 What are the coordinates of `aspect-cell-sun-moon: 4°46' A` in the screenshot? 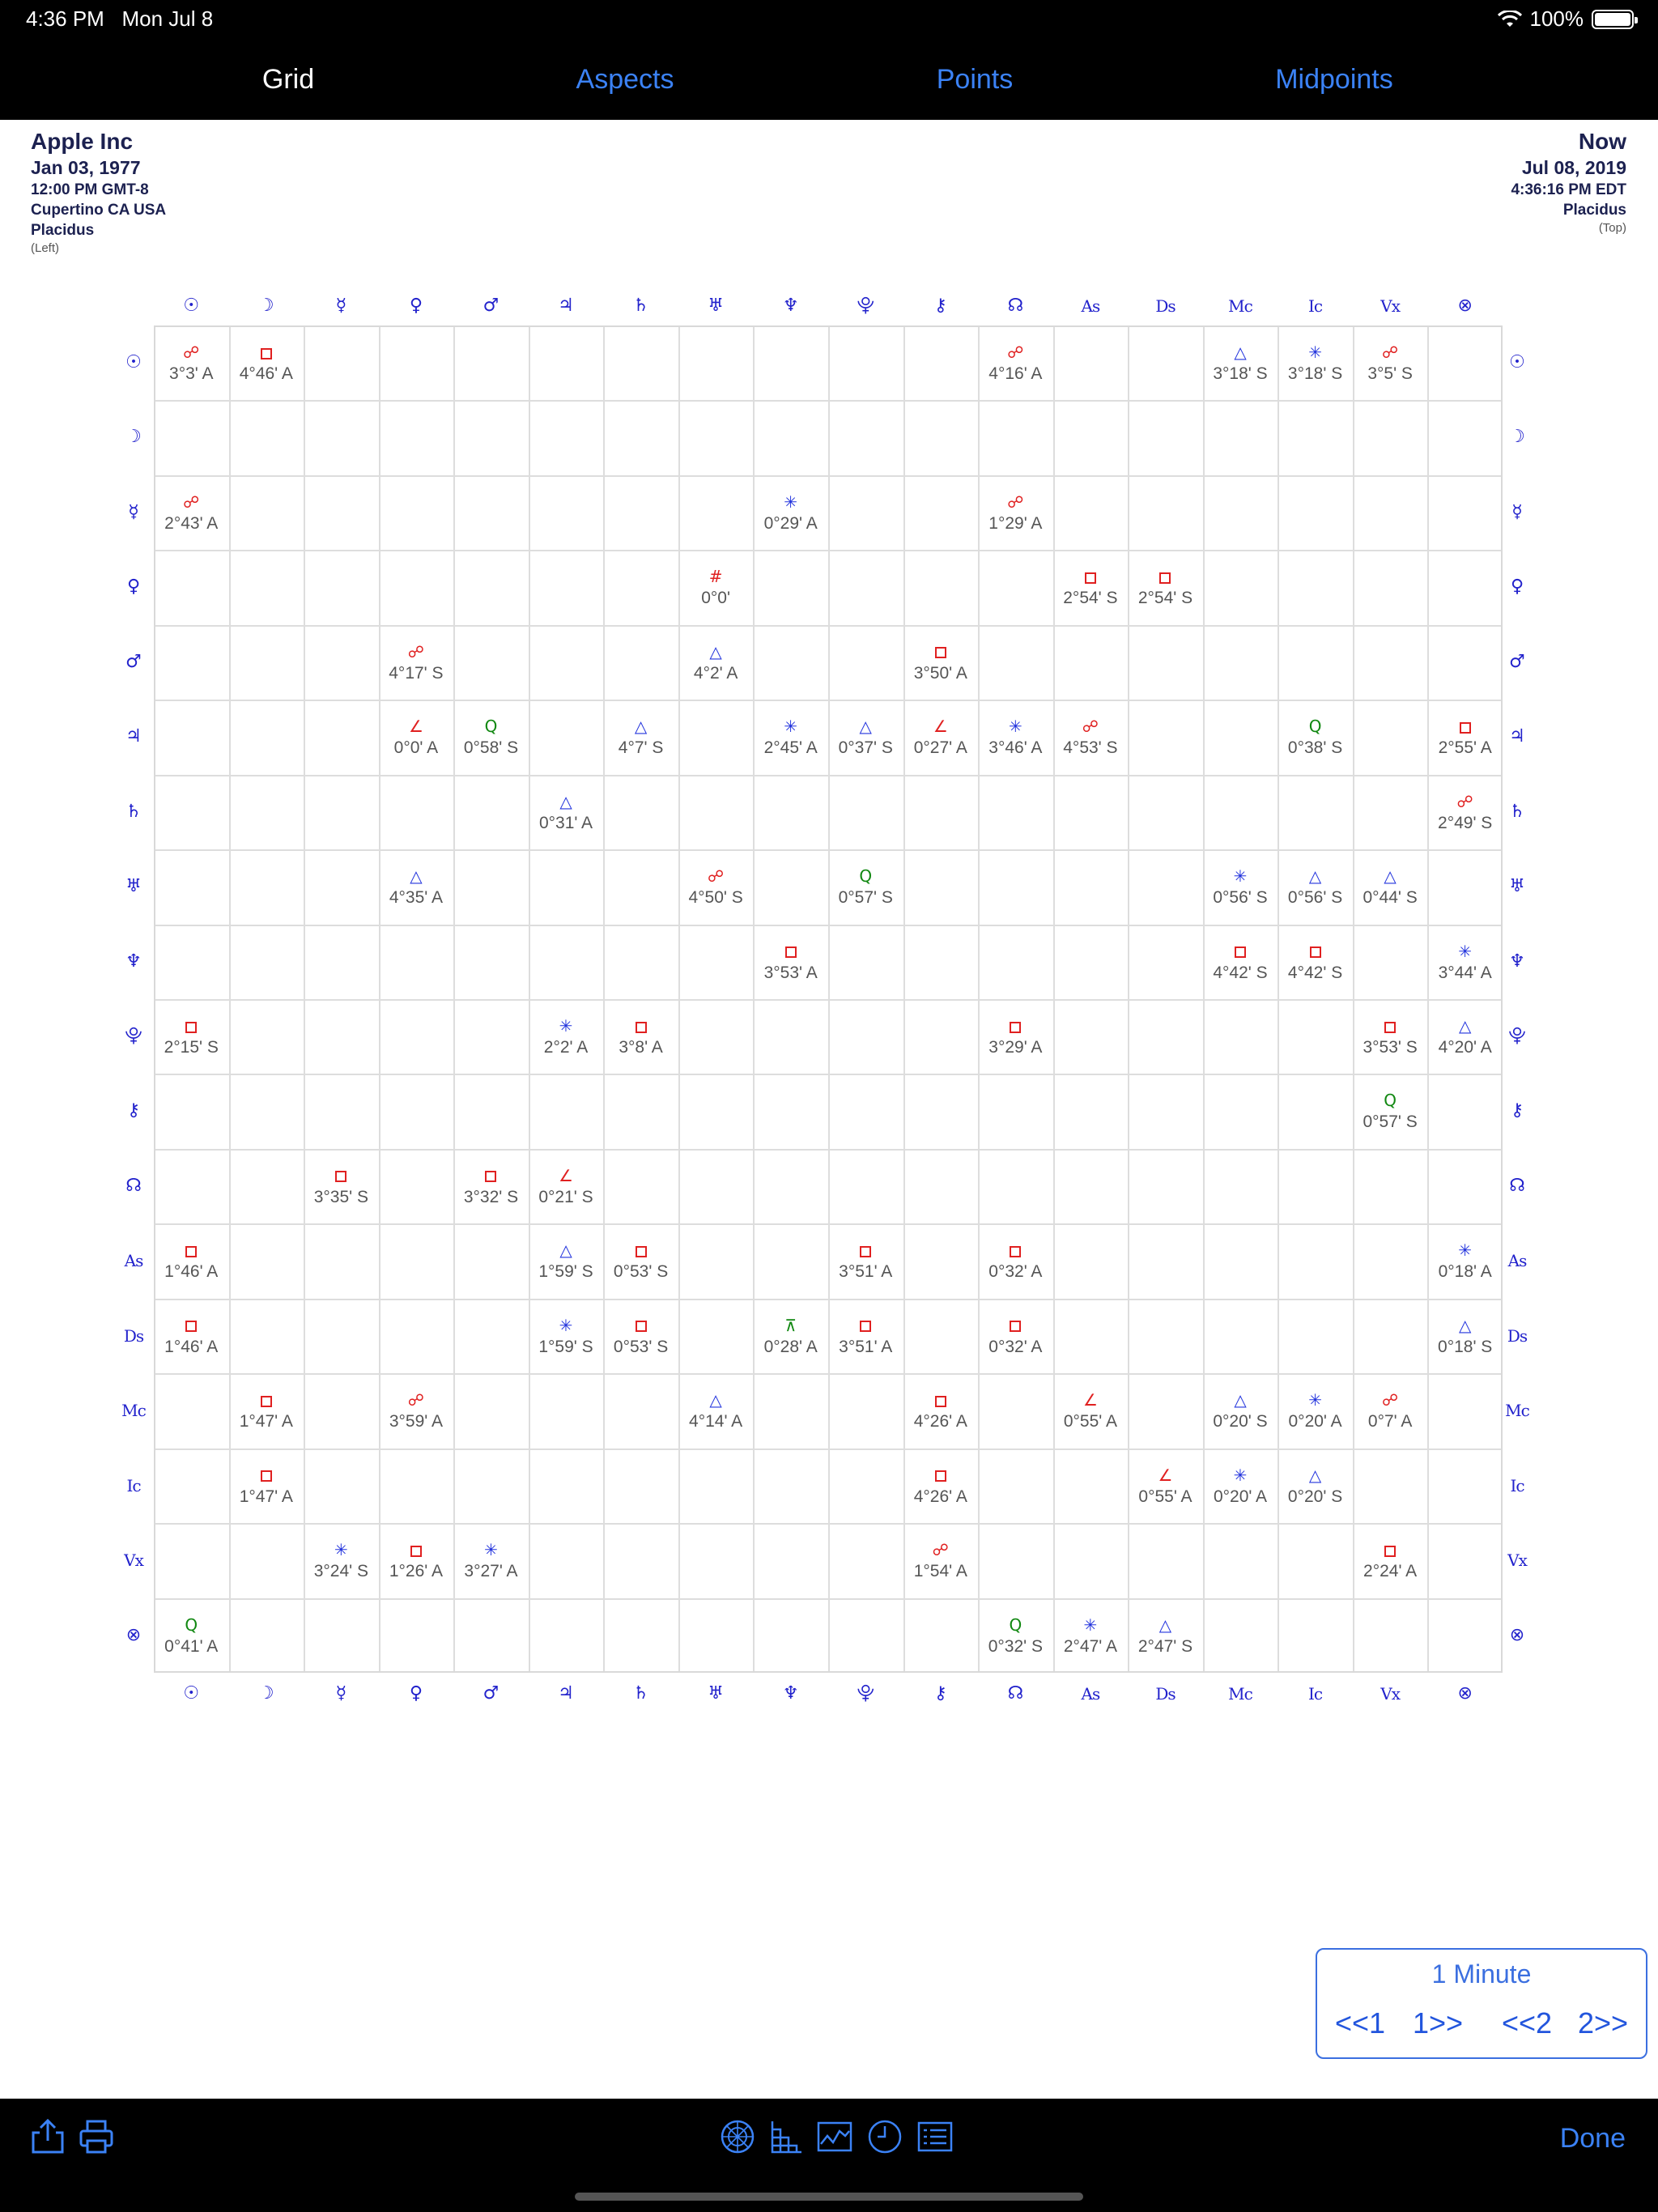 It's located at (266, 362).